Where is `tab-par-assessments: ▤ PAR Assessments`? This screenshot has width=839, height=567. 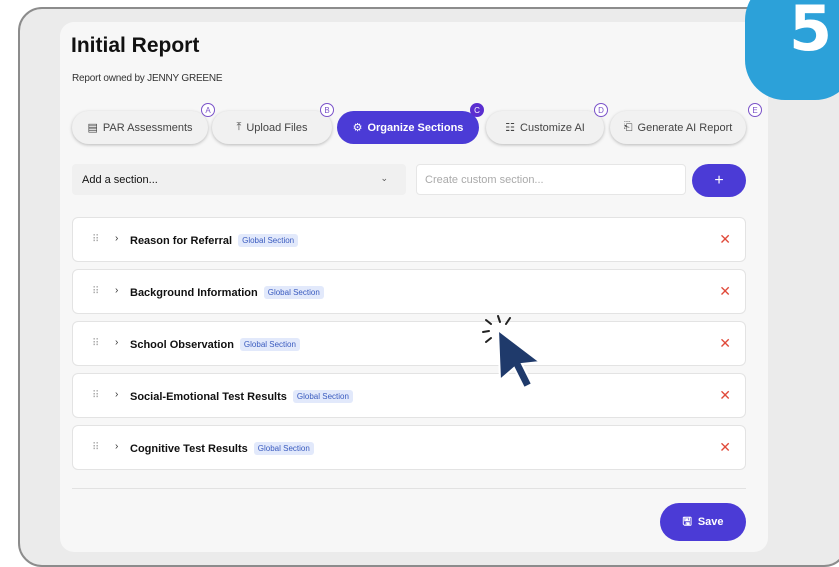 tab-par-assessments: ▤ PAR Assessments is located at coordinates (140, 127).